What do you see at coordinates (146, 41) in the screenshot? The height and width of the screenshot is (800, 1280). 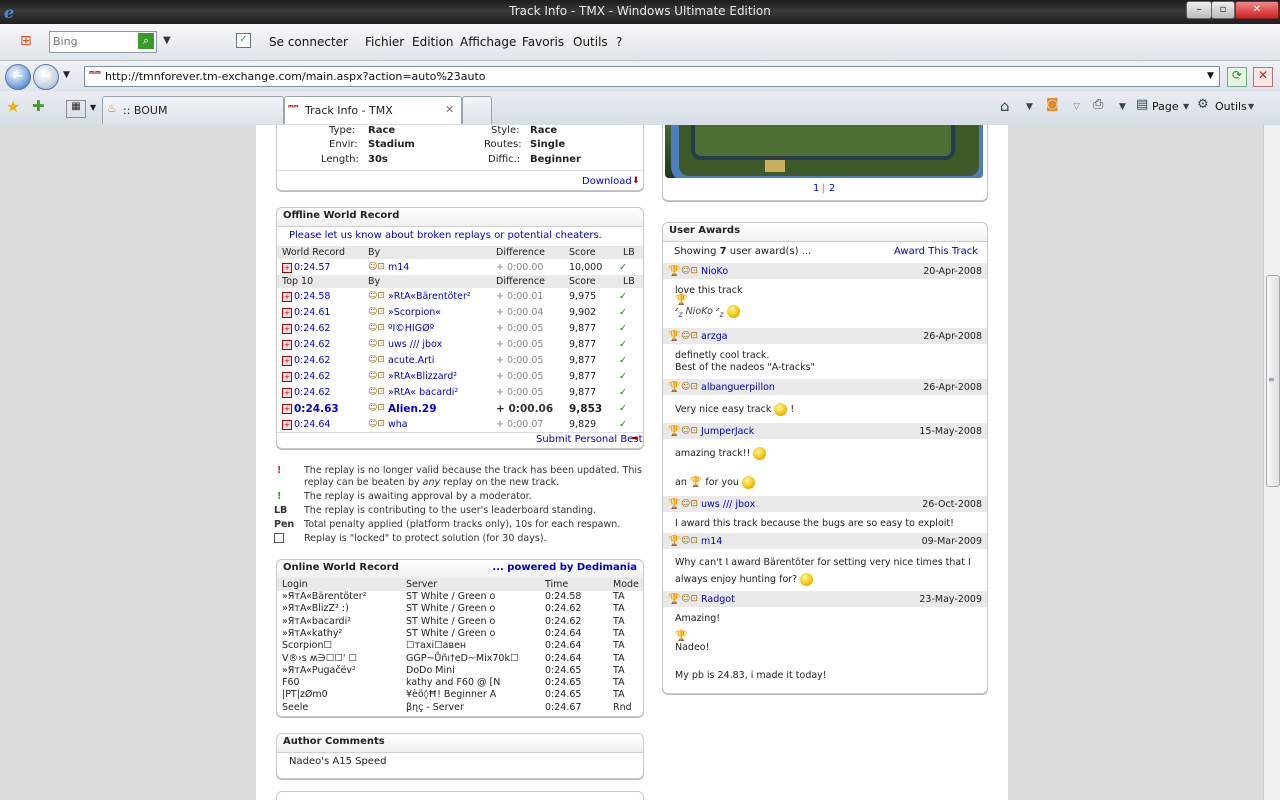 I see `search-go-icon: ⌕` at bounding box center [146, 41].